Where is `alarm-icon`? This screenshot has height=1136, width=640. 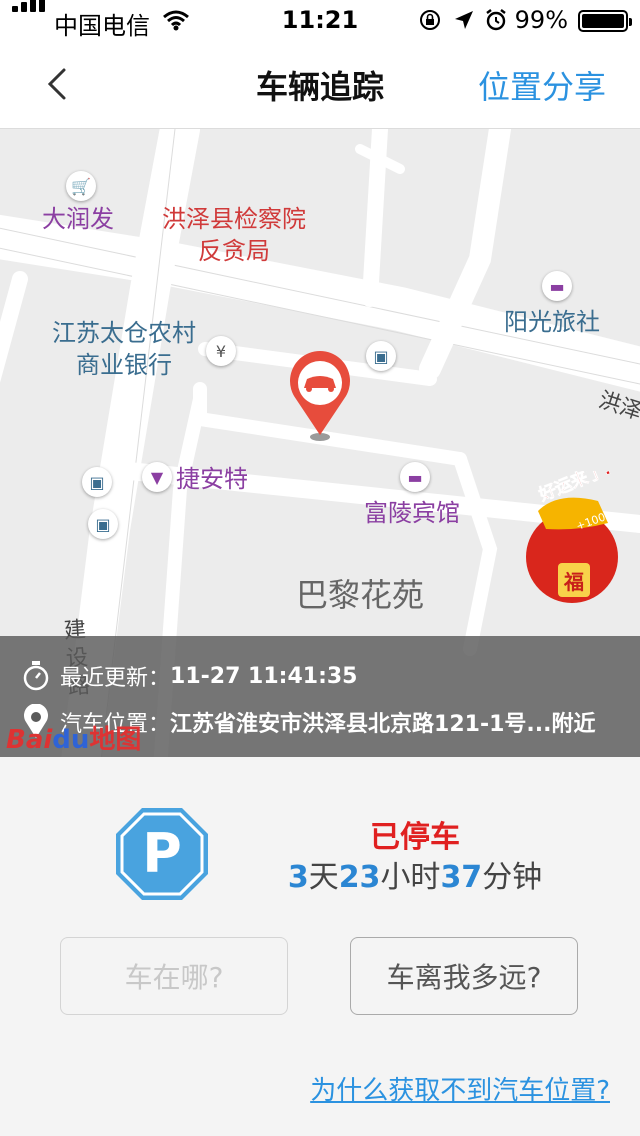 alarm-icon is located at coordinates (496, 20).